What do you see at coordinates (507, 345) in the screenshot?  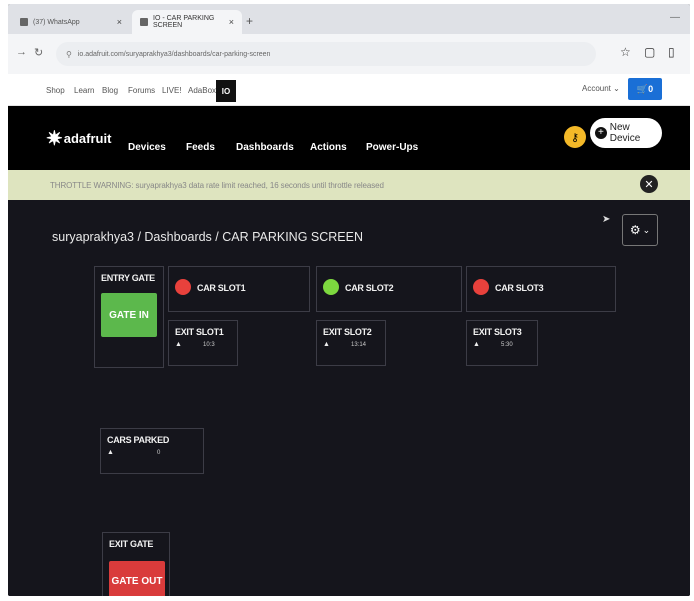 I see `stream-value: 5:30` at bounding box center [507, 345].